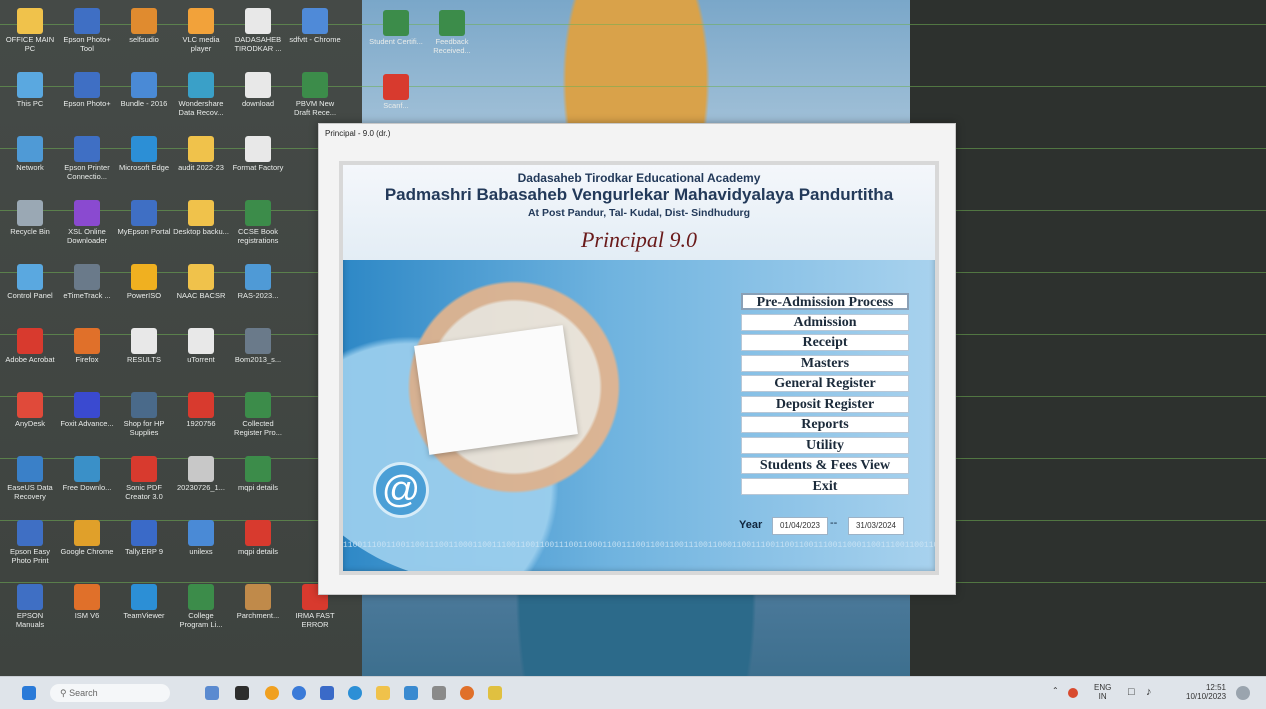  What do you see at coordinates (876, 526) in the screenshot?
I see `year-to-field: 31/03/2024` at bounding box center [876, 526].